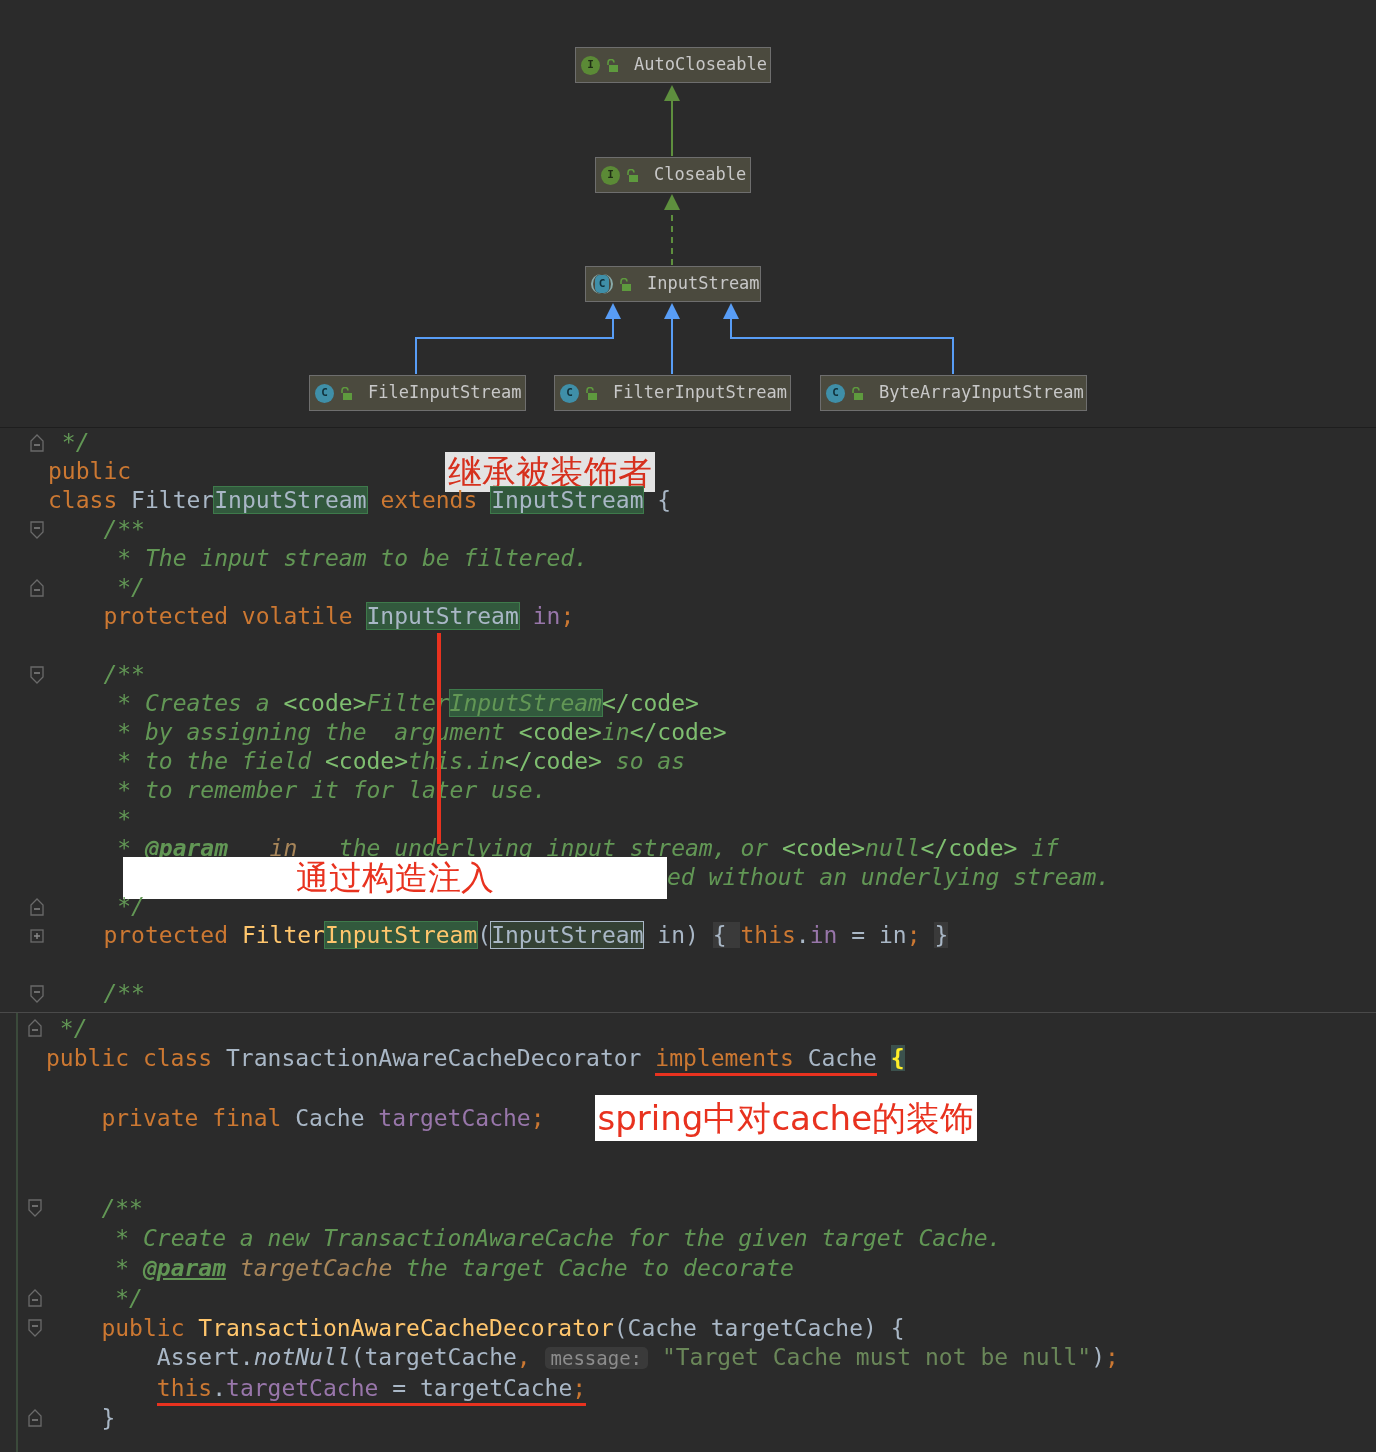  Describe the element at coordinates (316, 1388) in the screenshot. I see `code-line: this.targetCache = targetCache;` at that location.